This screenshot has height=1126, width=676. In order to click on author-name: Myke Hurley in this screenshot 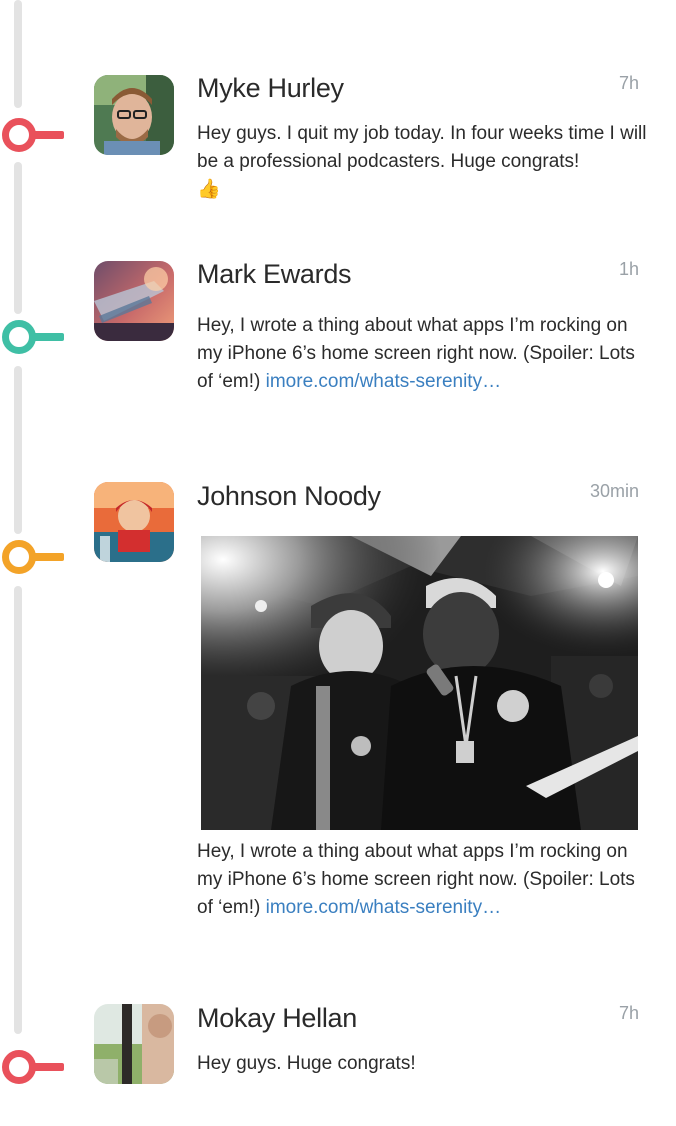, I will do `click(270, 88)`.